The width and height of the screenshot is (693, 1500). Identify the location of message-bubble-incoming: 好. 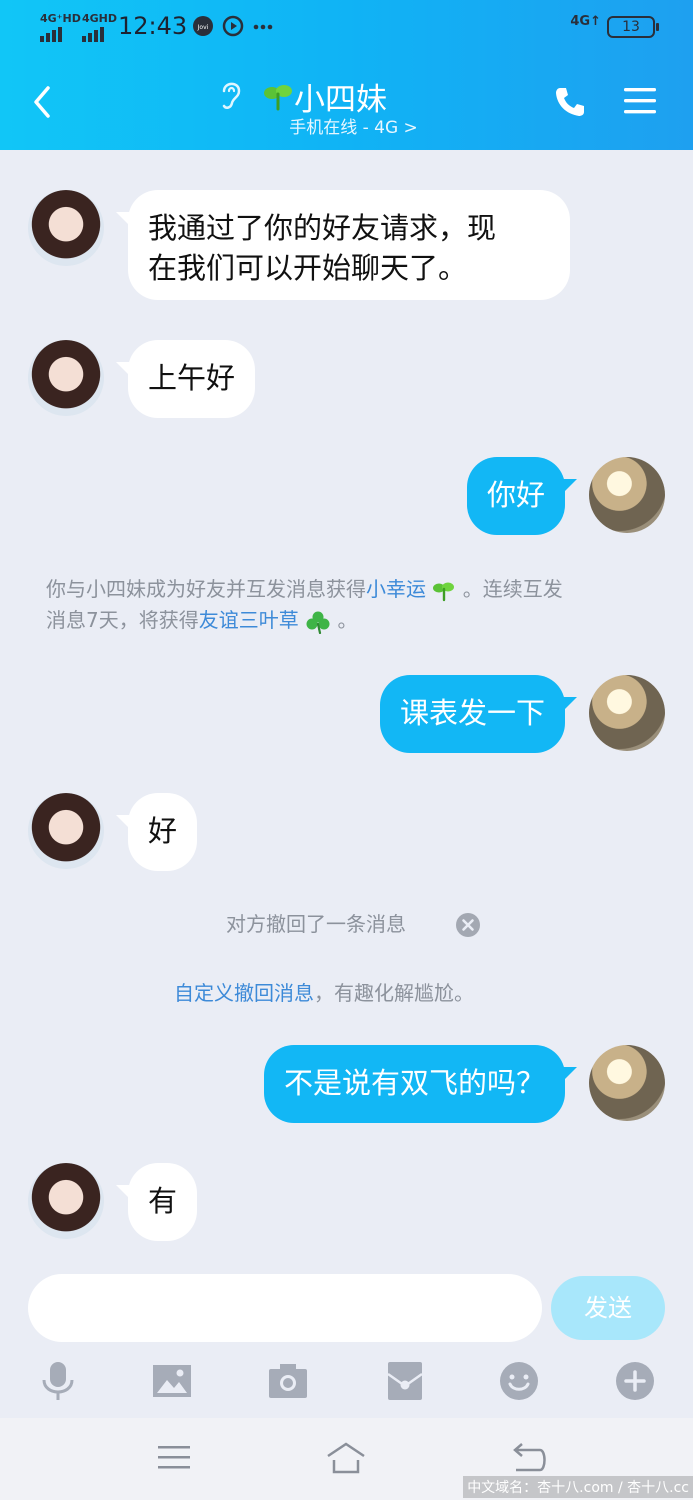
(156, 832).